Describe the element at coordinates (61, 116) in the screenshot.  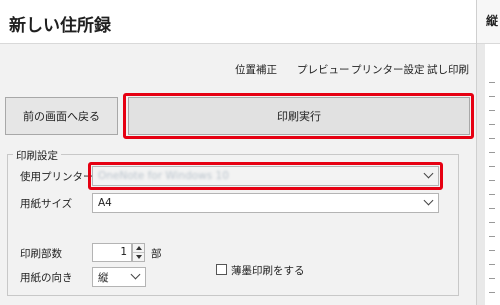
I see `back-button: 前の画面へ戻る` at that location.